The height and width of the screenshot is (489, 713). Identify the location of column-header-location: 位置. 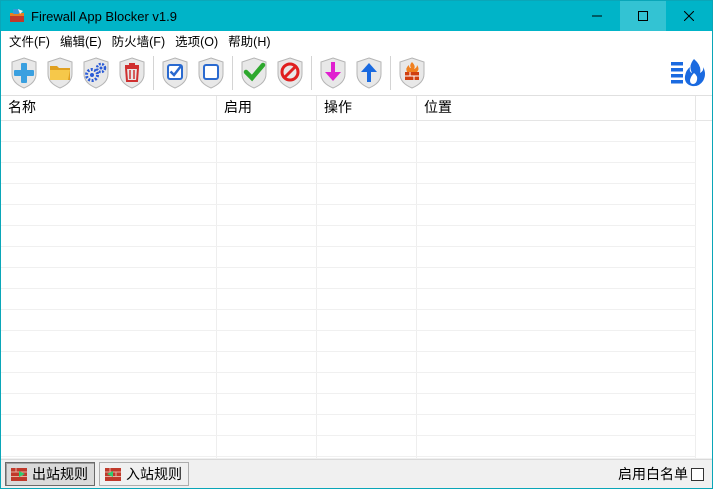
(556, 108).